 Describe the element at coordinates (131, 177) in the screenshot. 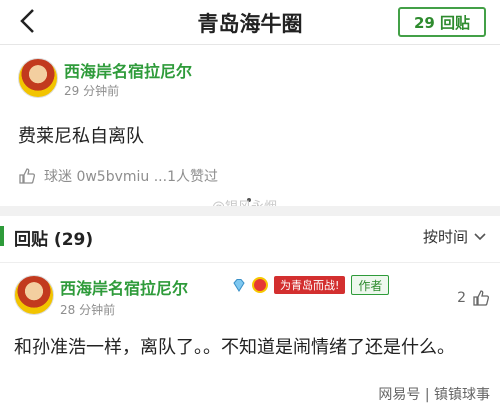

I see `likes-text: 球迷 0w5bvmiu ...1人赞过` at that location.